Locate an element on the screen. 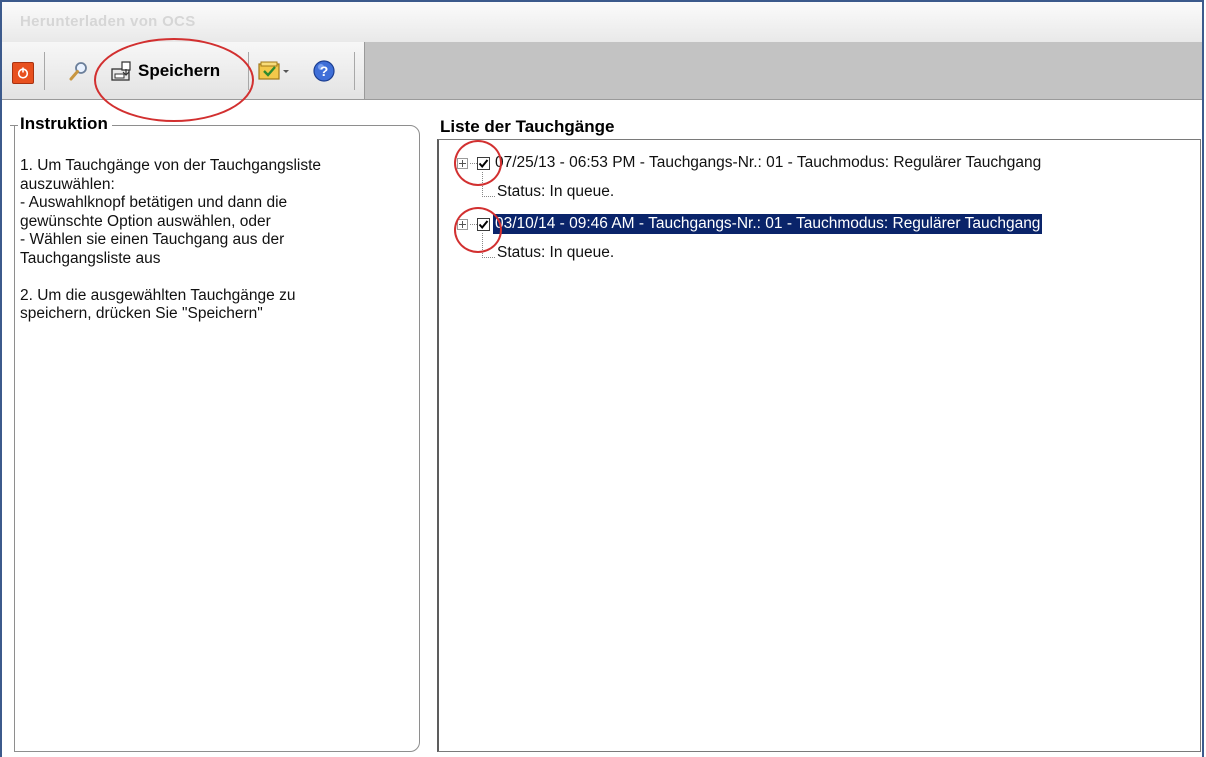  help-button: ? is located at coordinates (324, 71).